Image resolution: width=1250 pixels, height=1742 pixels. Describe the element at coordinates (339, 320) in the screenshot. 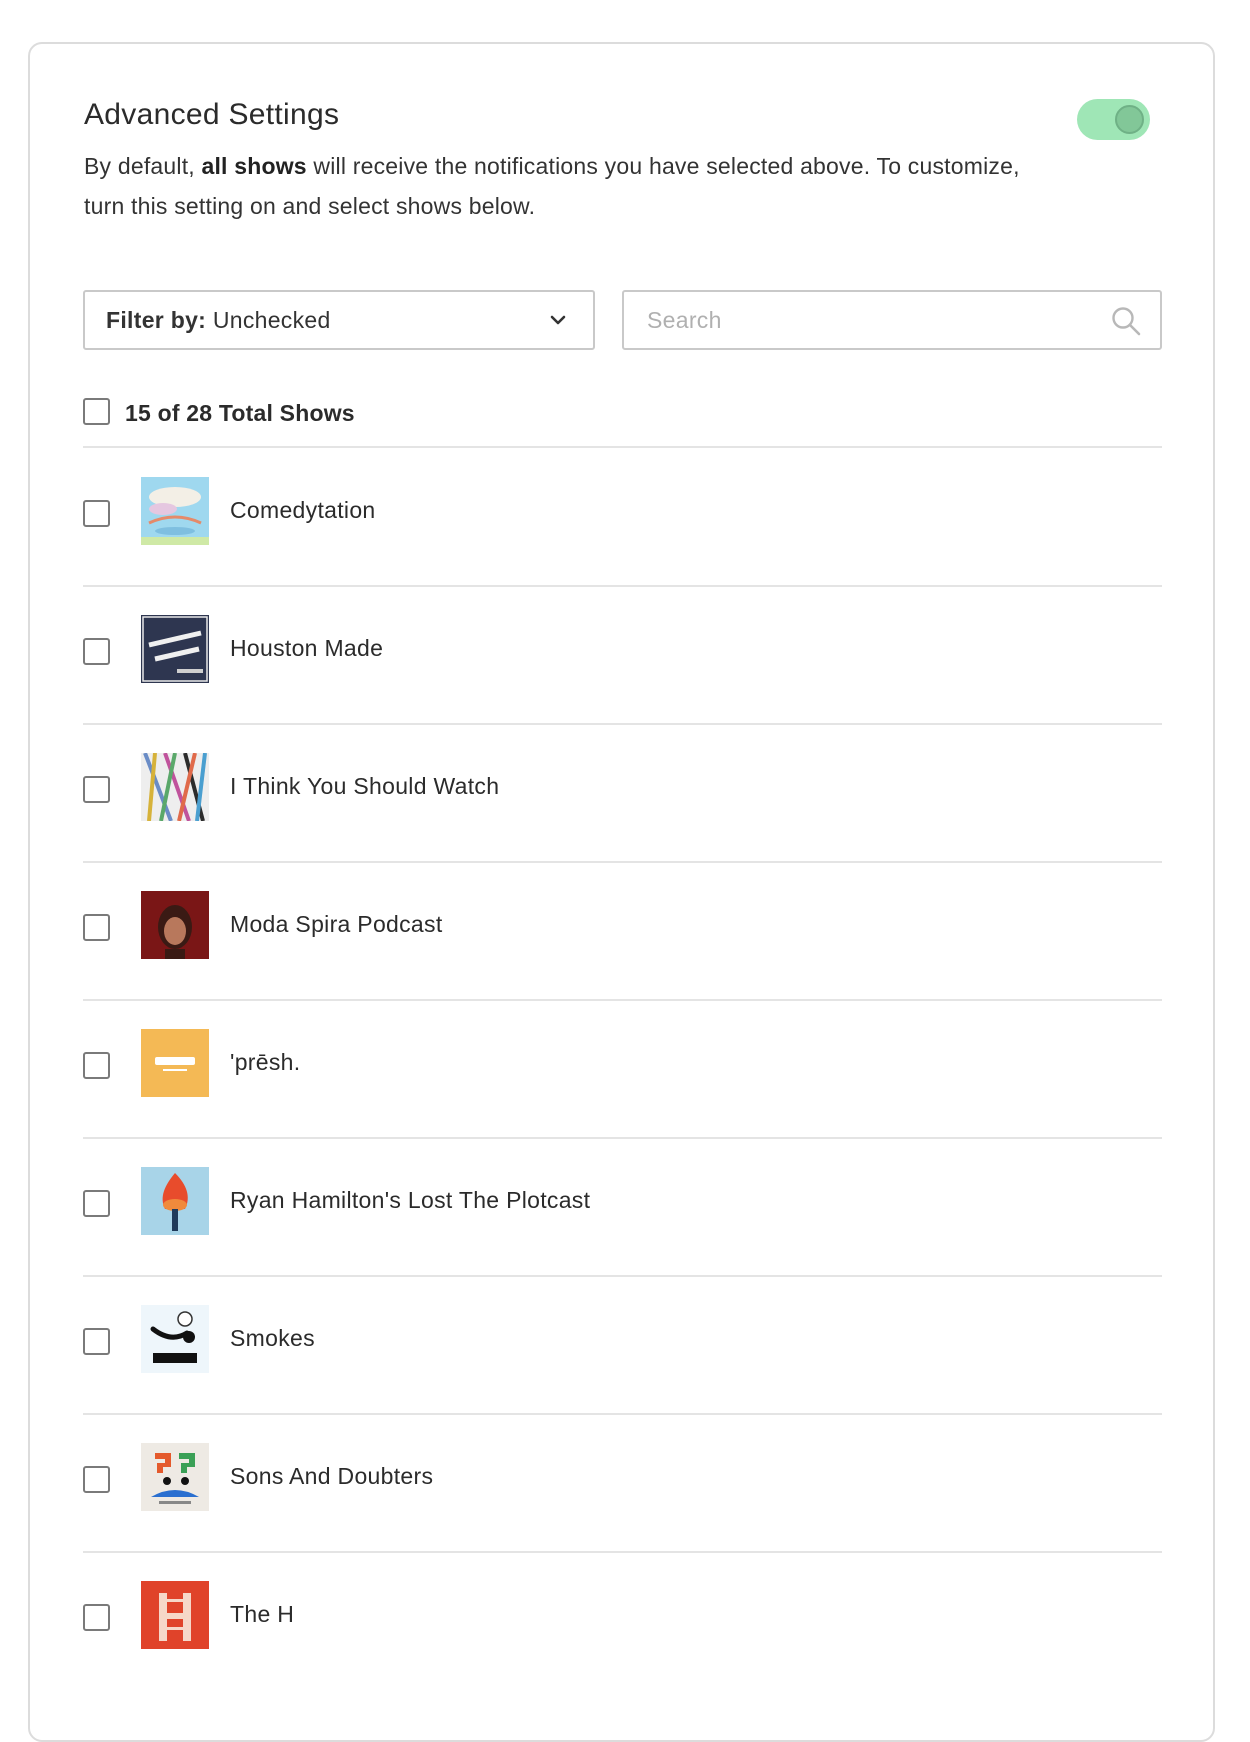

I see `filter-dropdown: Filter by: Unchecked` at that location.